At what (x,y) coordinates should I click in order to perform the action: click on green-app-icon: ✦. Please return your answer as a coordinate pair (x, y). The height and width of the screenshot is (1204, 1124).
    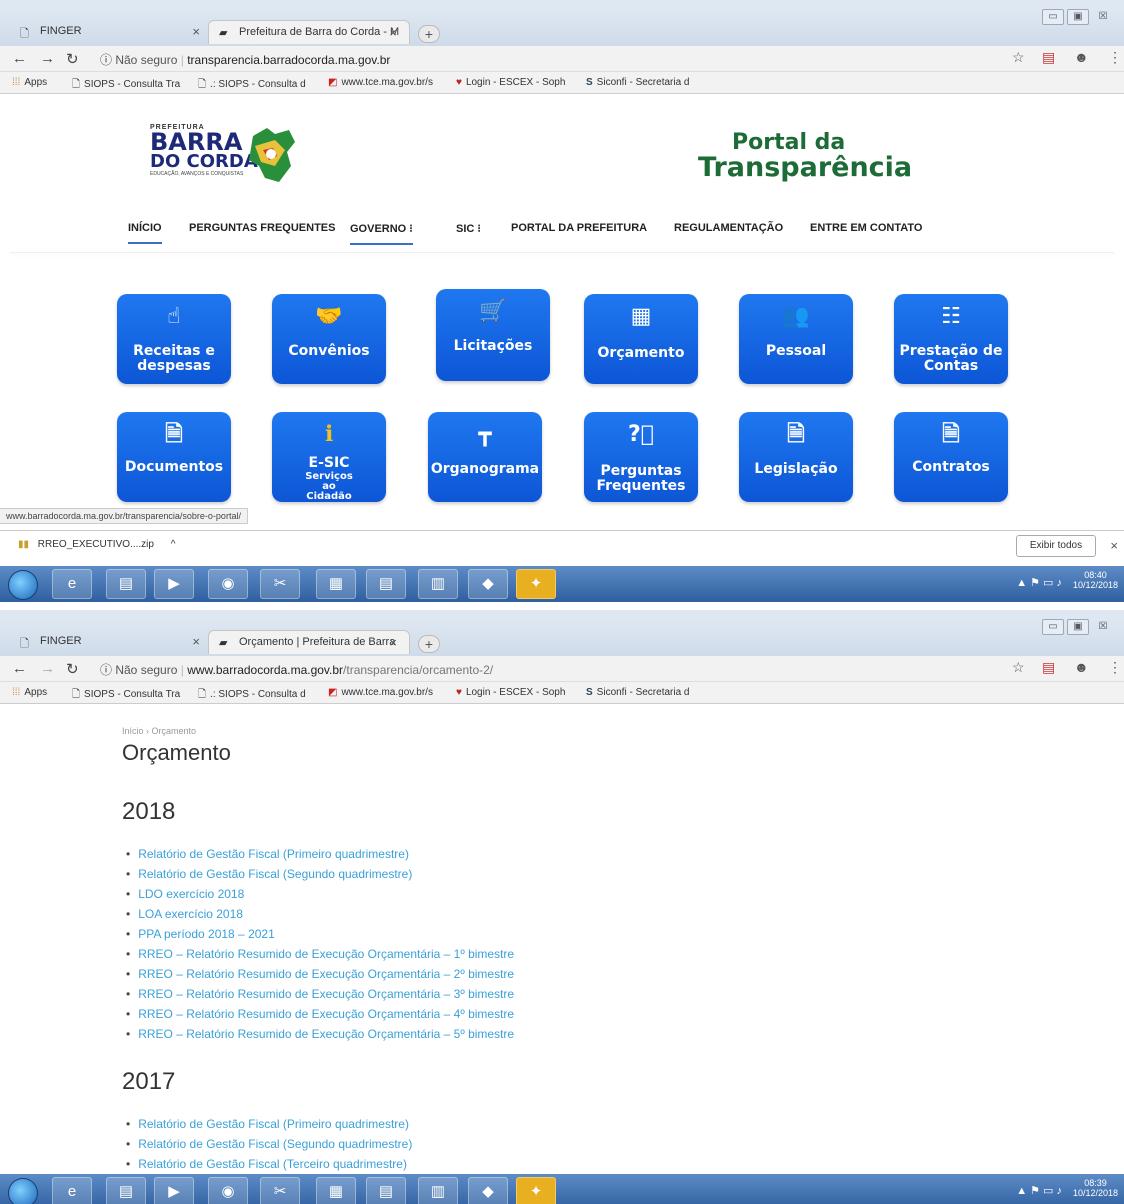
    Looking at the image, I should click on (536, 1190).